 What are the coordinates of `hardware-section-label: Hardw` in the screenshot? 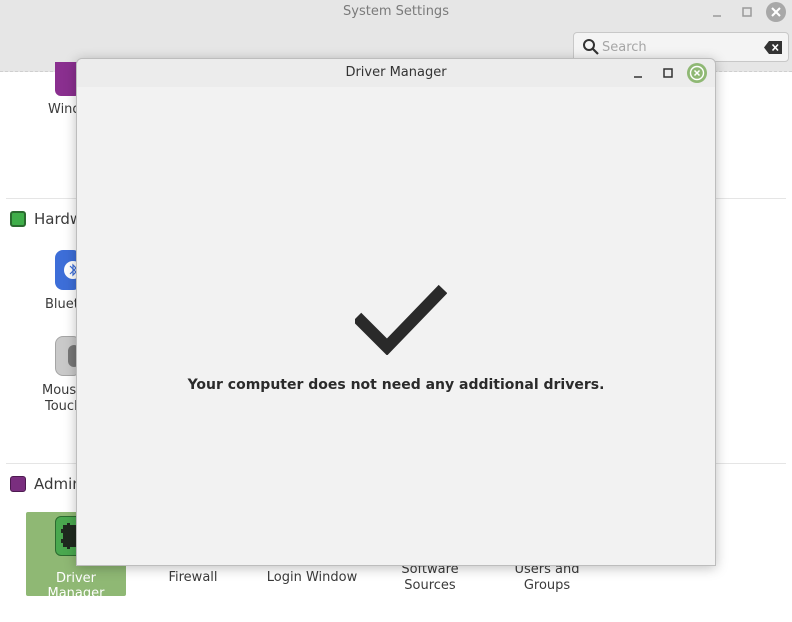 It's located at (58, 219).